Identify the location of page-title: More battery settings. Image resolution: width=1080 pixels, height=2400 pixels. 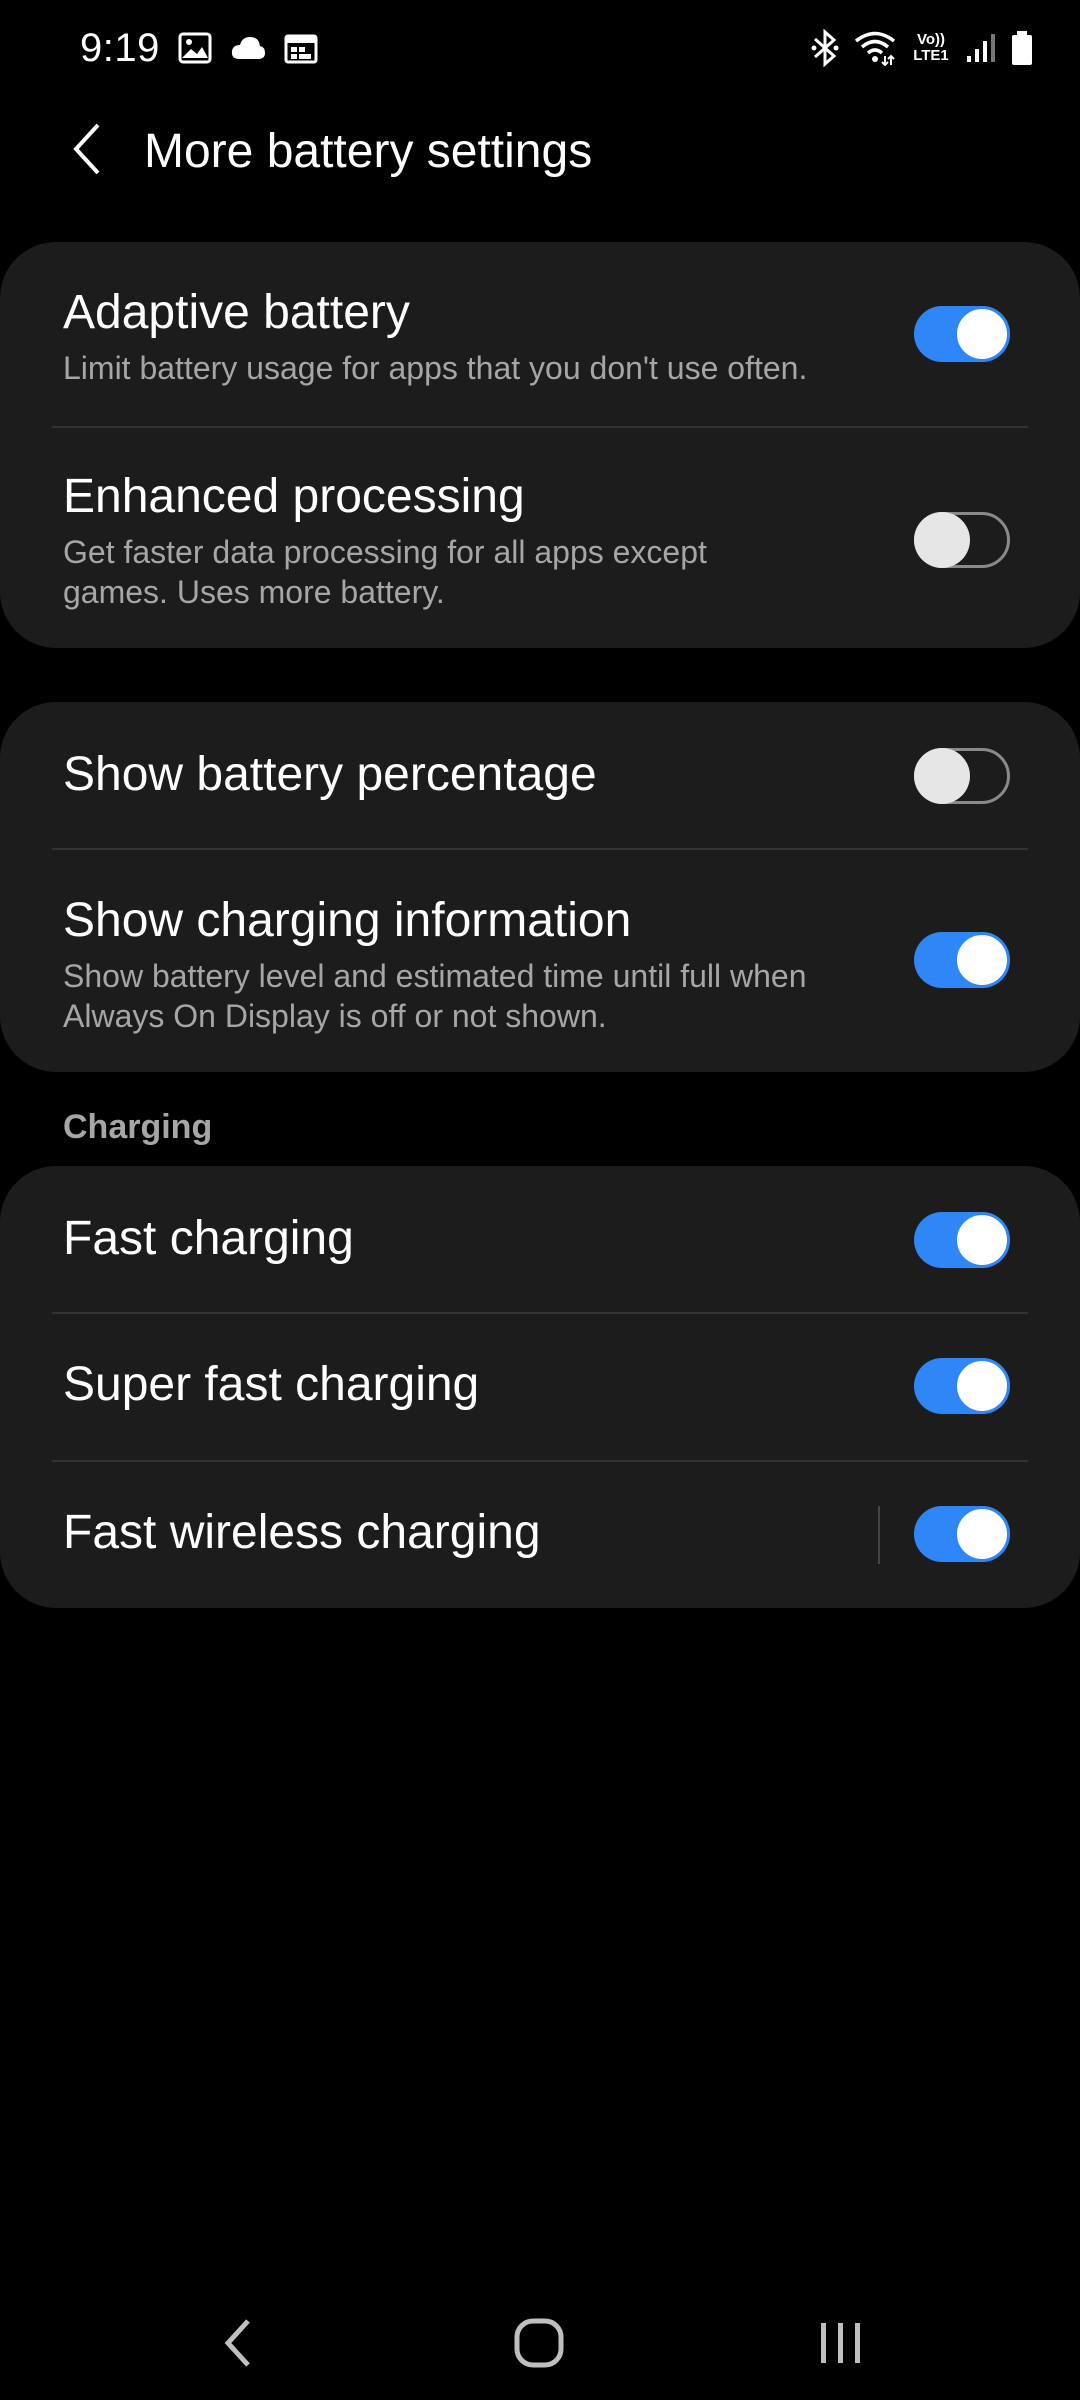
(368, 151).